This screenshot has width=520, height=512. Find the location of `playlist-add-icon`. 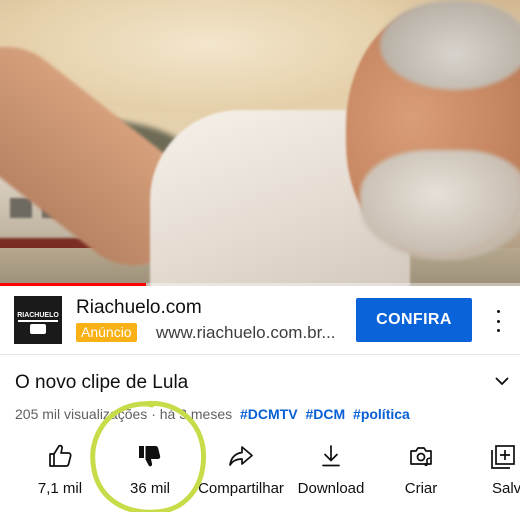

playlist-add-icon is located at coordinates (503, 457).